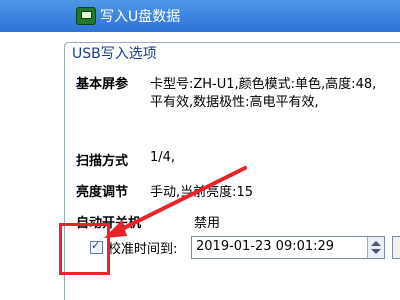 This screenshot has height=300, width=400. I want to click on annotation-arrow-icon, so click(175, 202).